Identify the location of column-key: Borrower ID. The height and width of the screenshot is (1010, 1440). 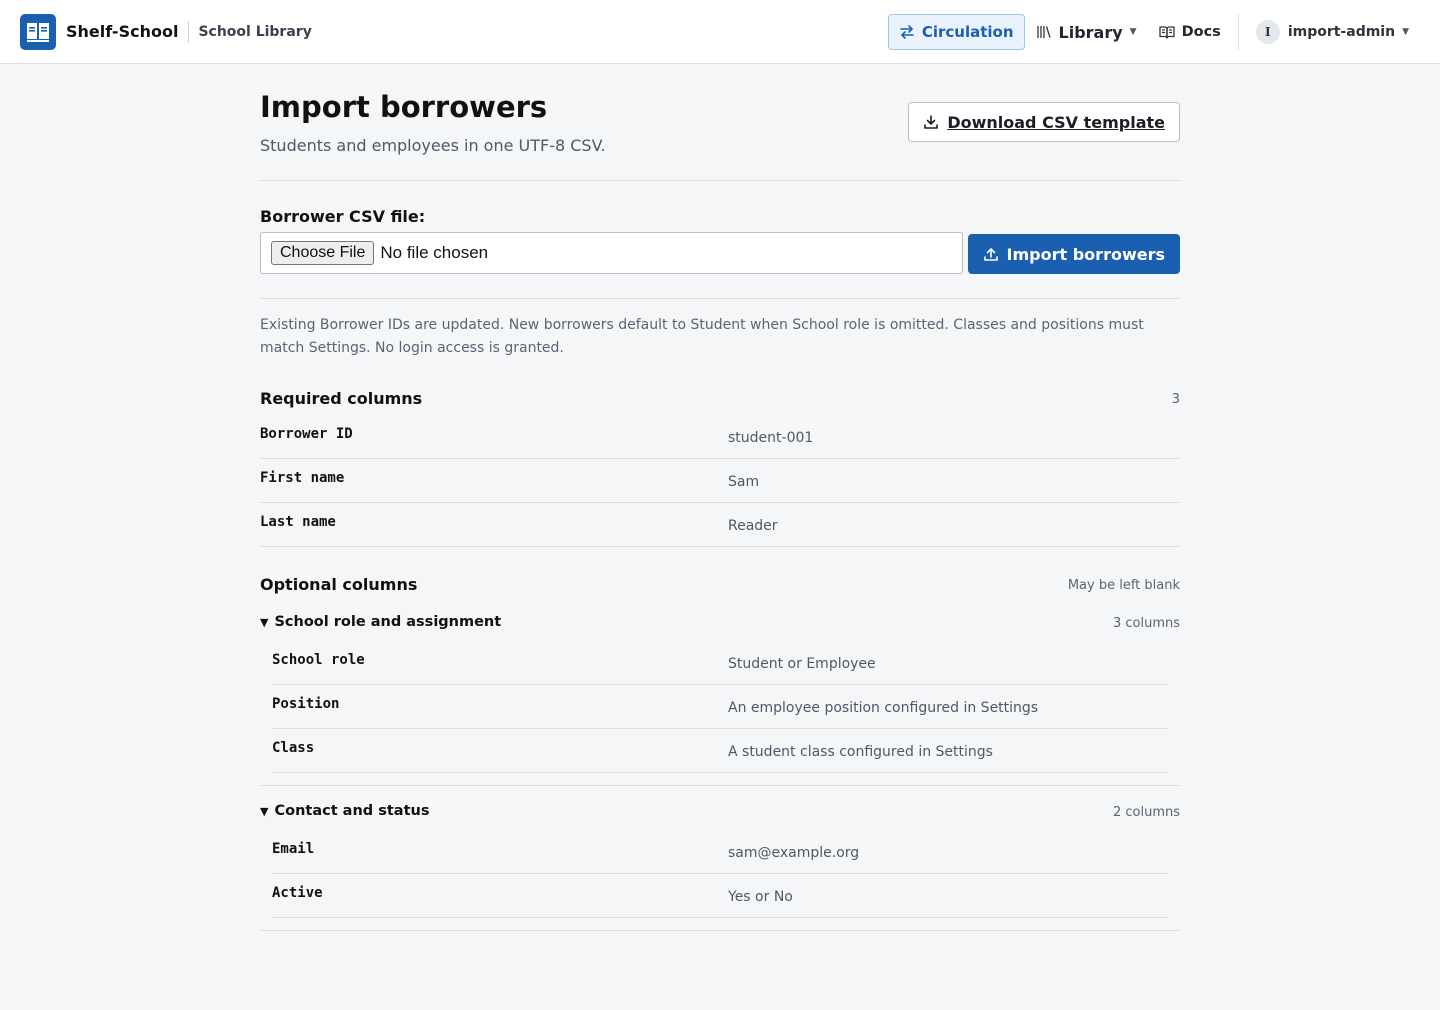
(306, 434).